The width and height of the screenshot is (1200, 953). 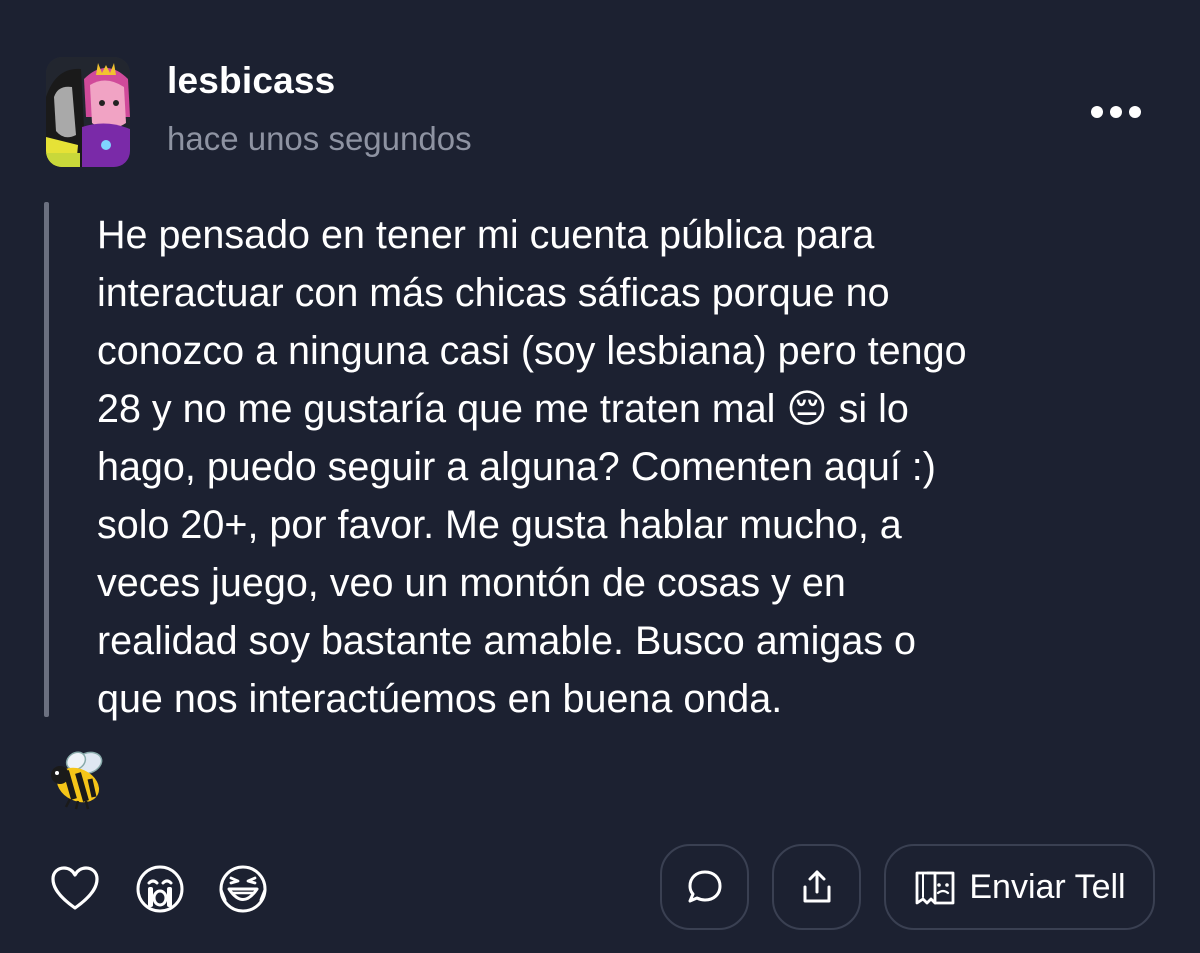 I want to click on bee-emoji, so click(x=78, y=780).